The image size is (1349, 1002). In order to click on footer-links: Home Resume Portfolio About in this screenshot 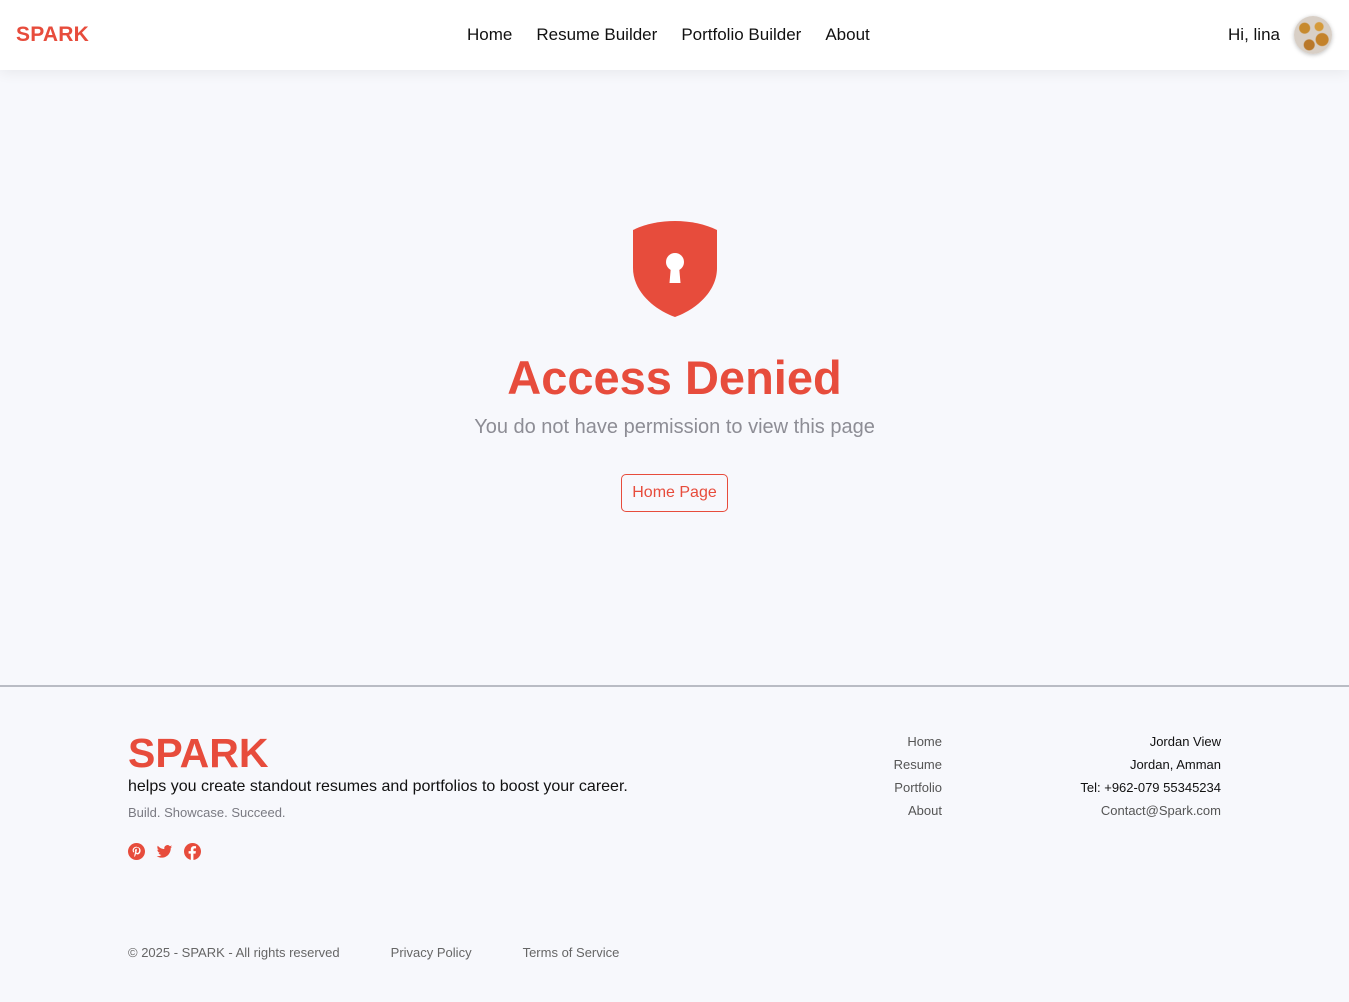, I will do `click(918, 776)`.